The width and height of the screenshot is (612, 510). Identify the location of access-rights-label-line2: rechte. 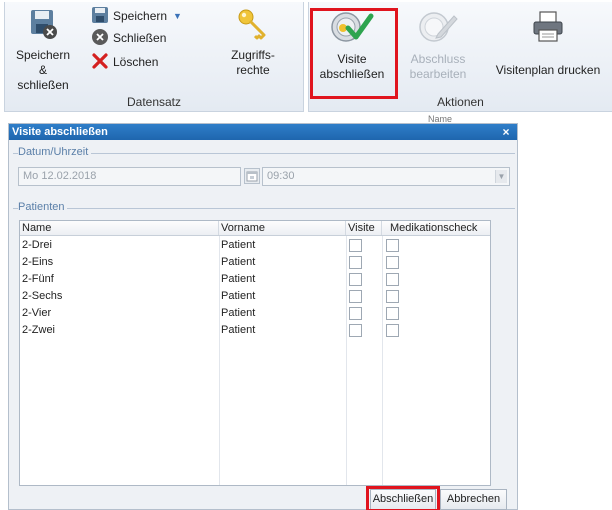
(253, 70).